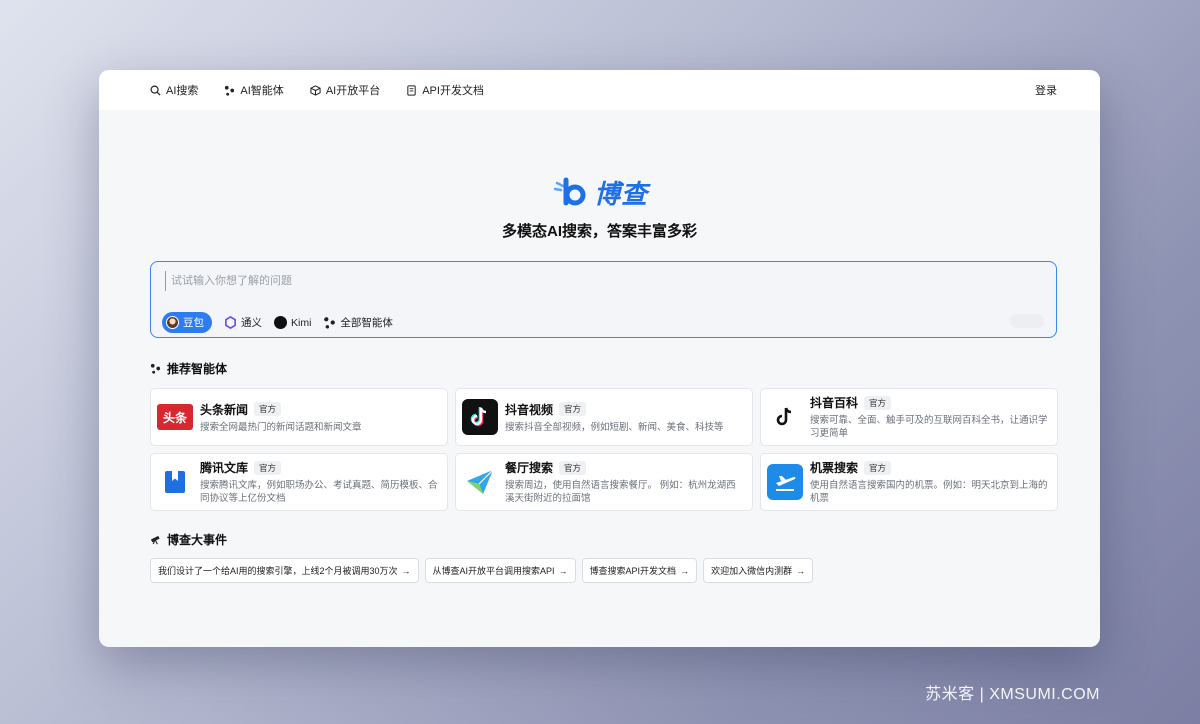 Image resolution: width=1200 pixels, height=724 pixels. Describe the element at coordinates (494, 570) in the screenshot. I see `event-label: 从博查AI开放平台调用搜索API` at that location.